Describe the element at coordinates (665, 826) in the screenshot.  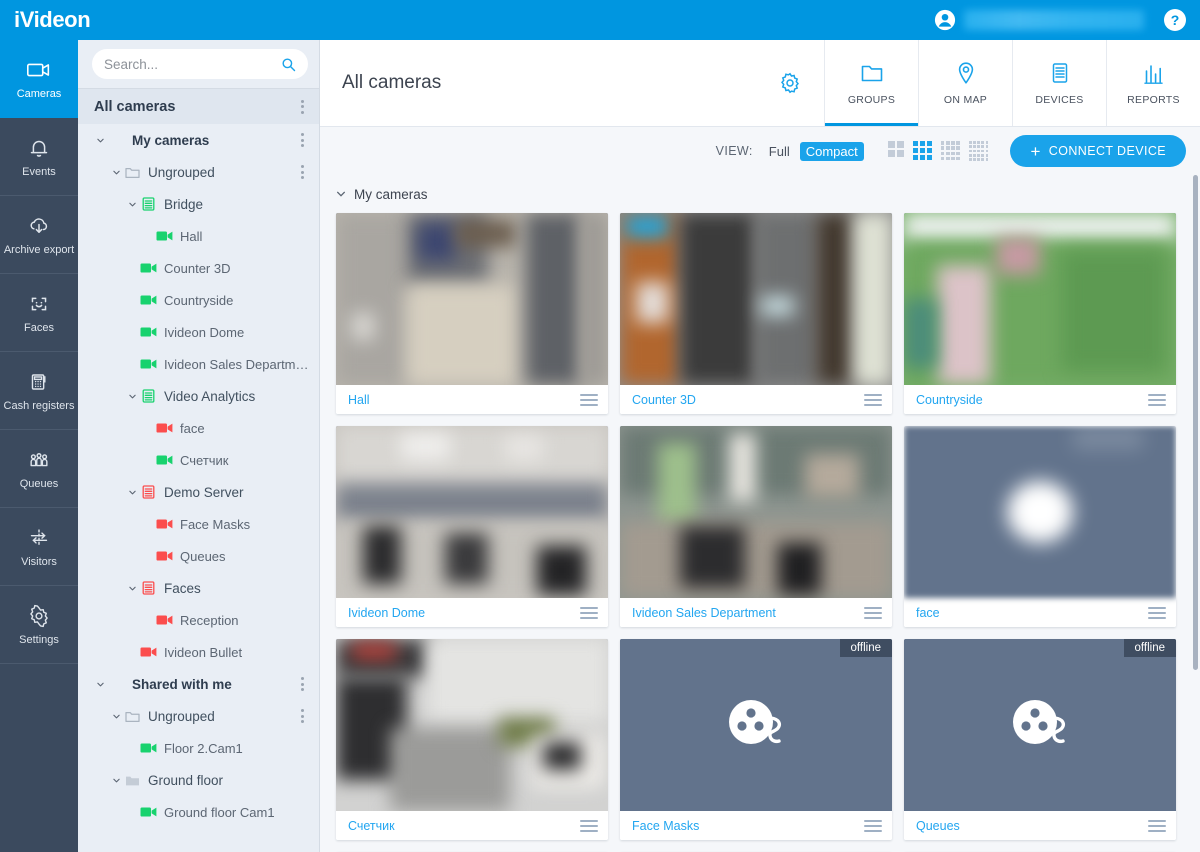
I see `camera-name-link: Face Masks` at that location.